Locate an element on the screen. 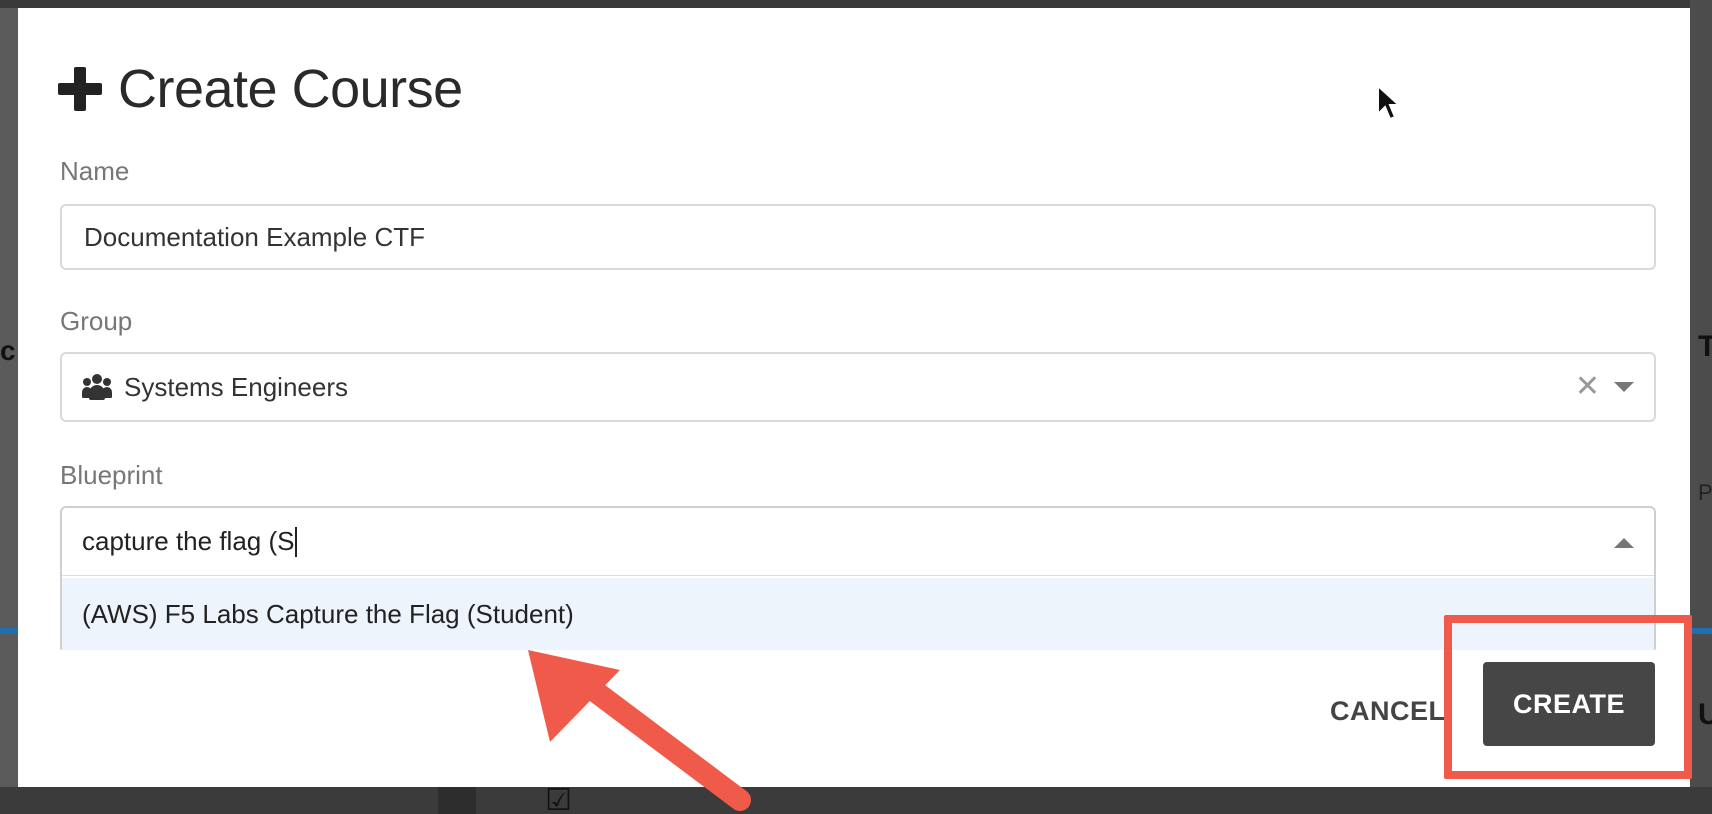 This screenshot has height=814, width=1712. users-icon is located at coordinates (97, 387).